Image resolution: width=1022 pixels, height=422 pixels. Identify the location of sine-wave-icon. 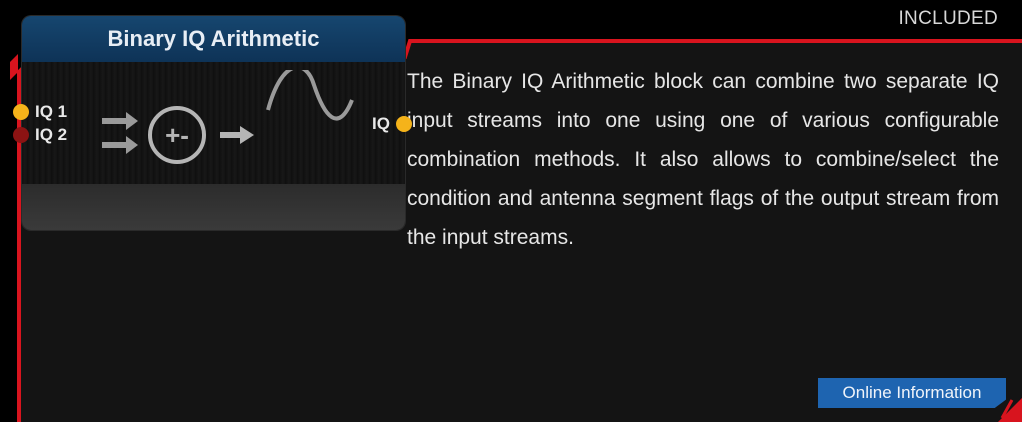
(310, 95).